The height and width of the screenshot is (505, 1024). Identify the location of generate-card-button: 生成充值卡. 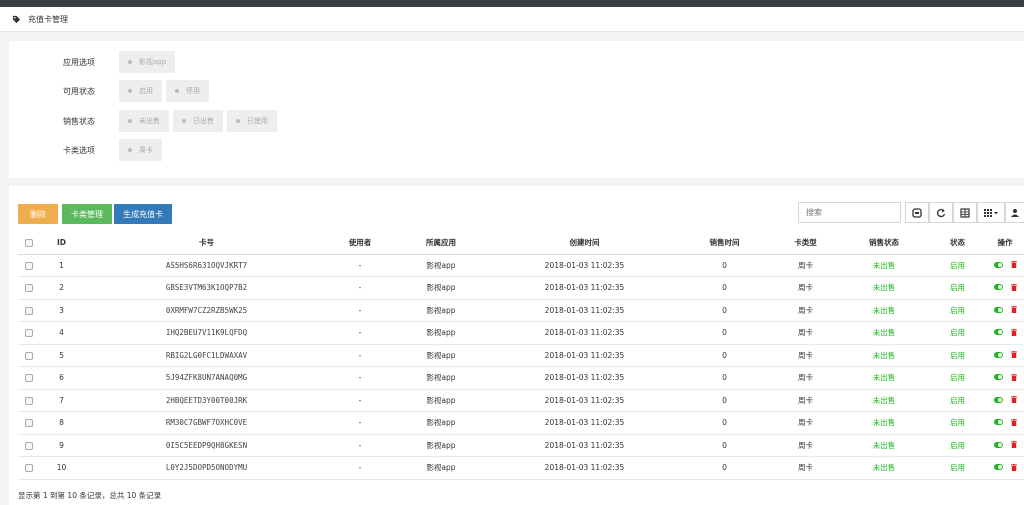
(143, 214).